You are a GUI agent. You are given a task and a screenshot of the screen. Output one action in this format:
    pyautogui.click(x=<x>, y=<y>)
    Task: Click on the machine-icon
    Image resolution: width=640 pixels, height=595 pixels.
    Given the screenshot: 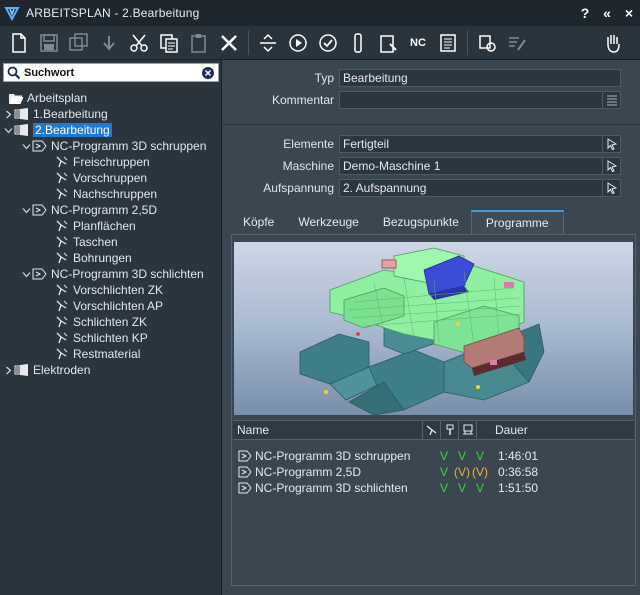 What is the action you would take?
    pyautogui.click(x=467, y=429)
    